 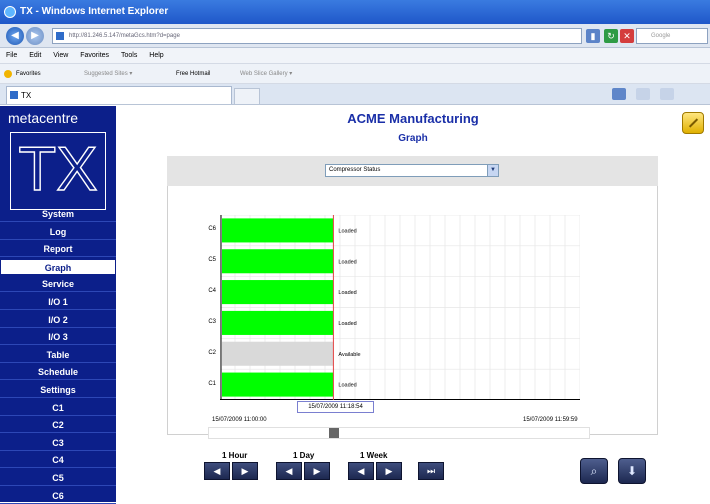 What do you see at coordinates (193, 74) in the screenshot?
I see `fav-free-hotmail: Free Hotmail` at bounding box center [193, 74].